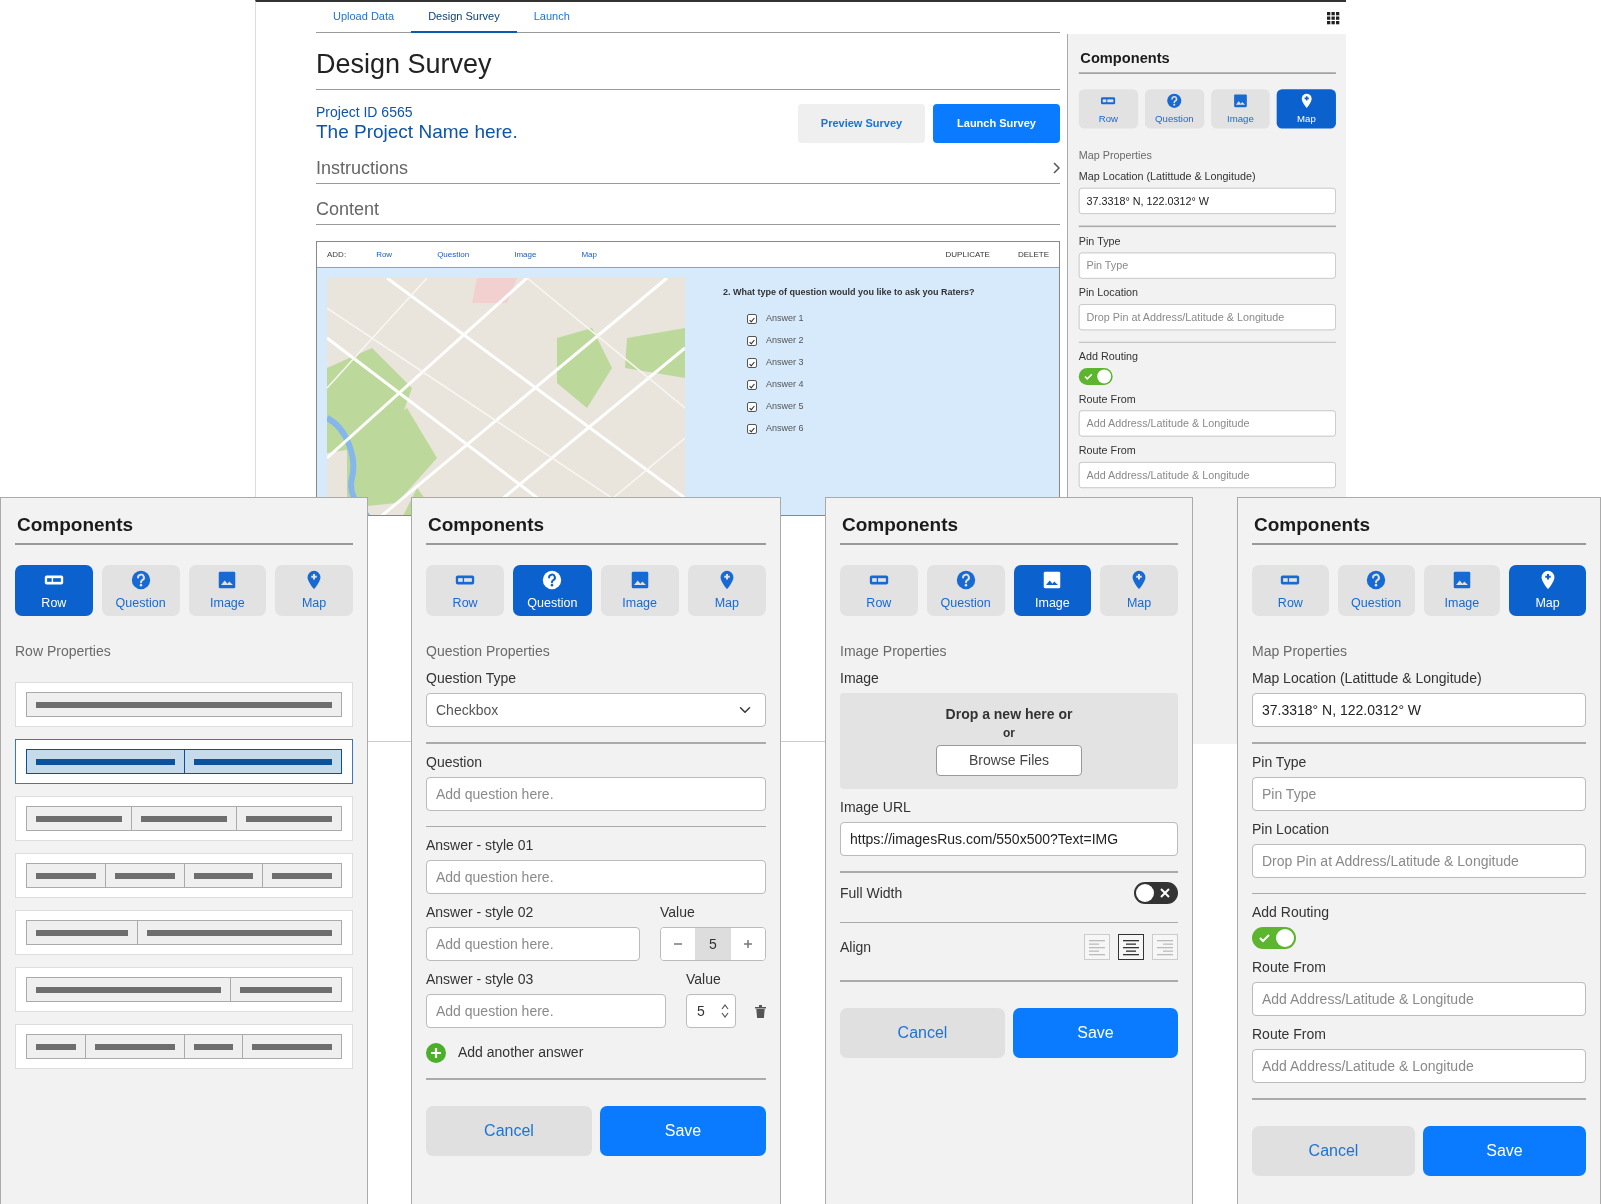 The image size is (1601, 1204). Describe the element at coordinates (760, 1011) in the screenshot. I see `trash-icon` at that location.